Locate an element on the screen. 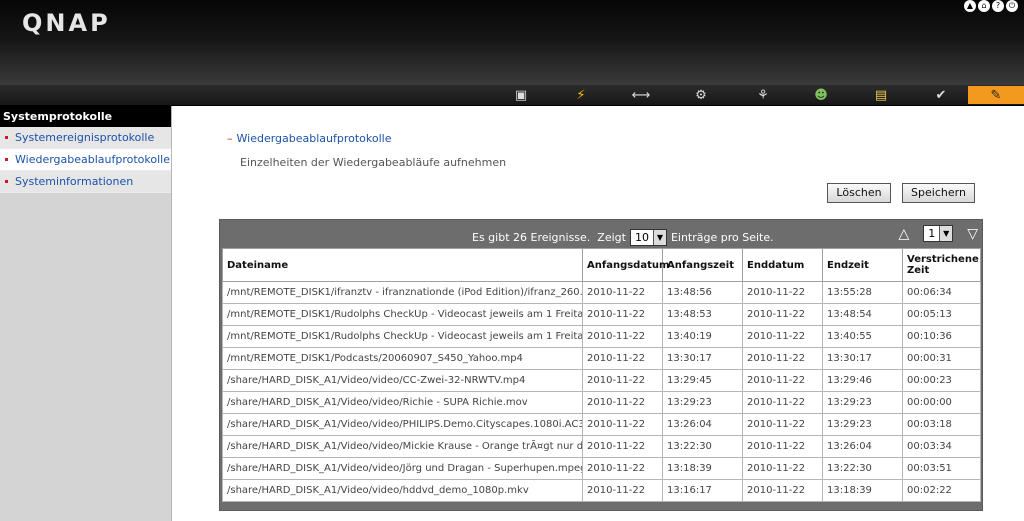  page-select: 1 ▼ is located at coordinates (938, 233).